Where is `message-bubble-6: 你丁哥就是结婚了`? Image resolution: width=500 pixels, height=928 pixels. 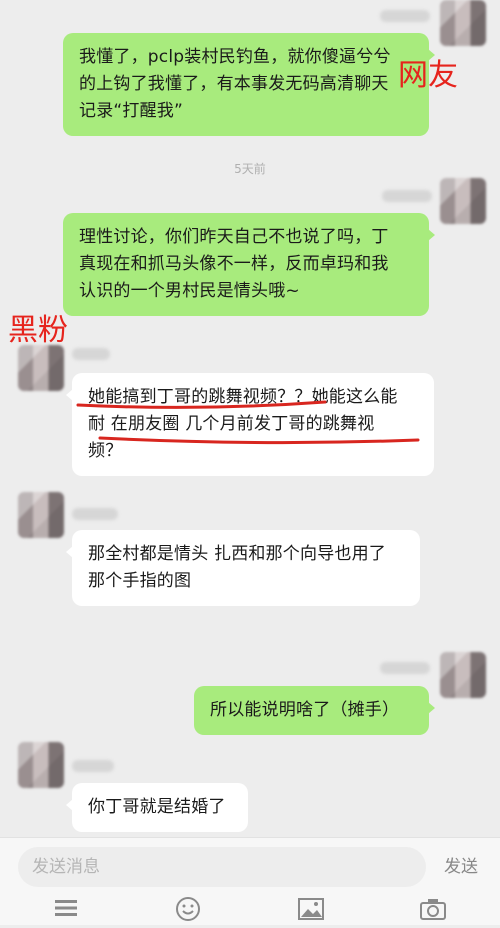
message-bubble-6: 你丁哥就是结婚了 is located at coordinates (157, 807).